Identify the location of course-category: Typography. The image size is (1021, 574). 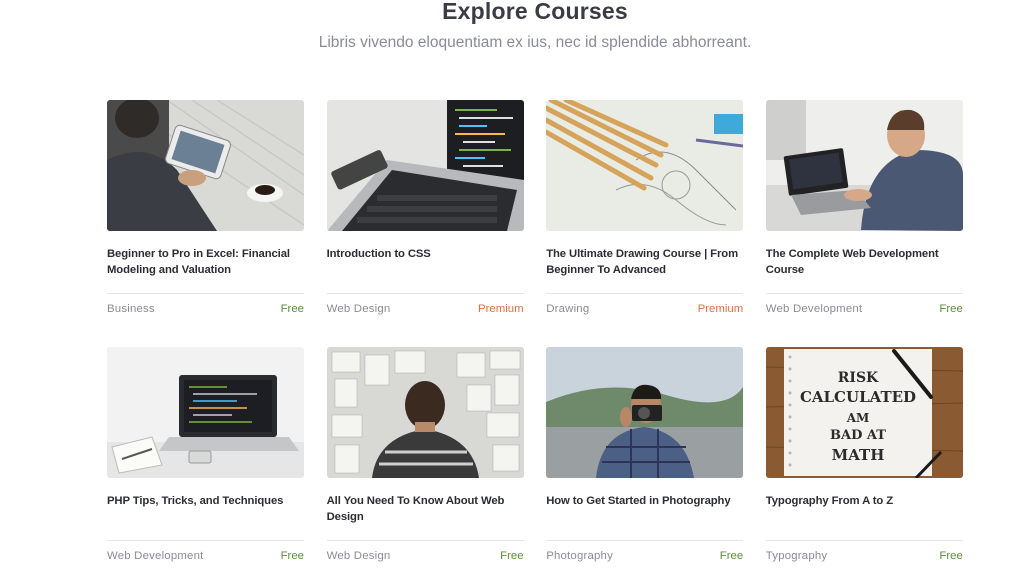
(797, 556).